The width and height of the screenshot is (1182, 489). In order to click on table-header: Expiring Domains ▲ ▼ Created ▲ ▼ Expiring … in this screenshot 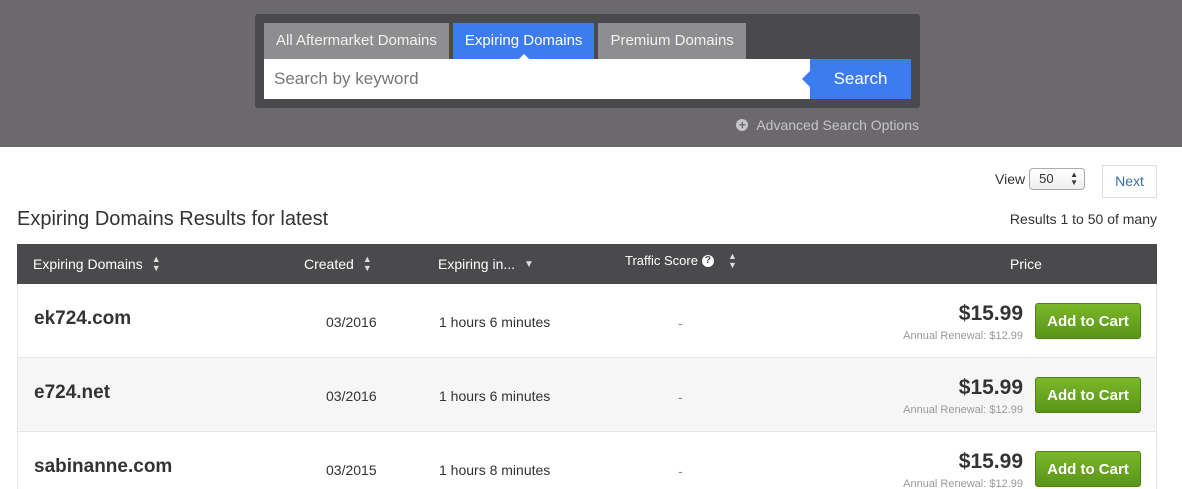, I will do `click(587, 264)`.